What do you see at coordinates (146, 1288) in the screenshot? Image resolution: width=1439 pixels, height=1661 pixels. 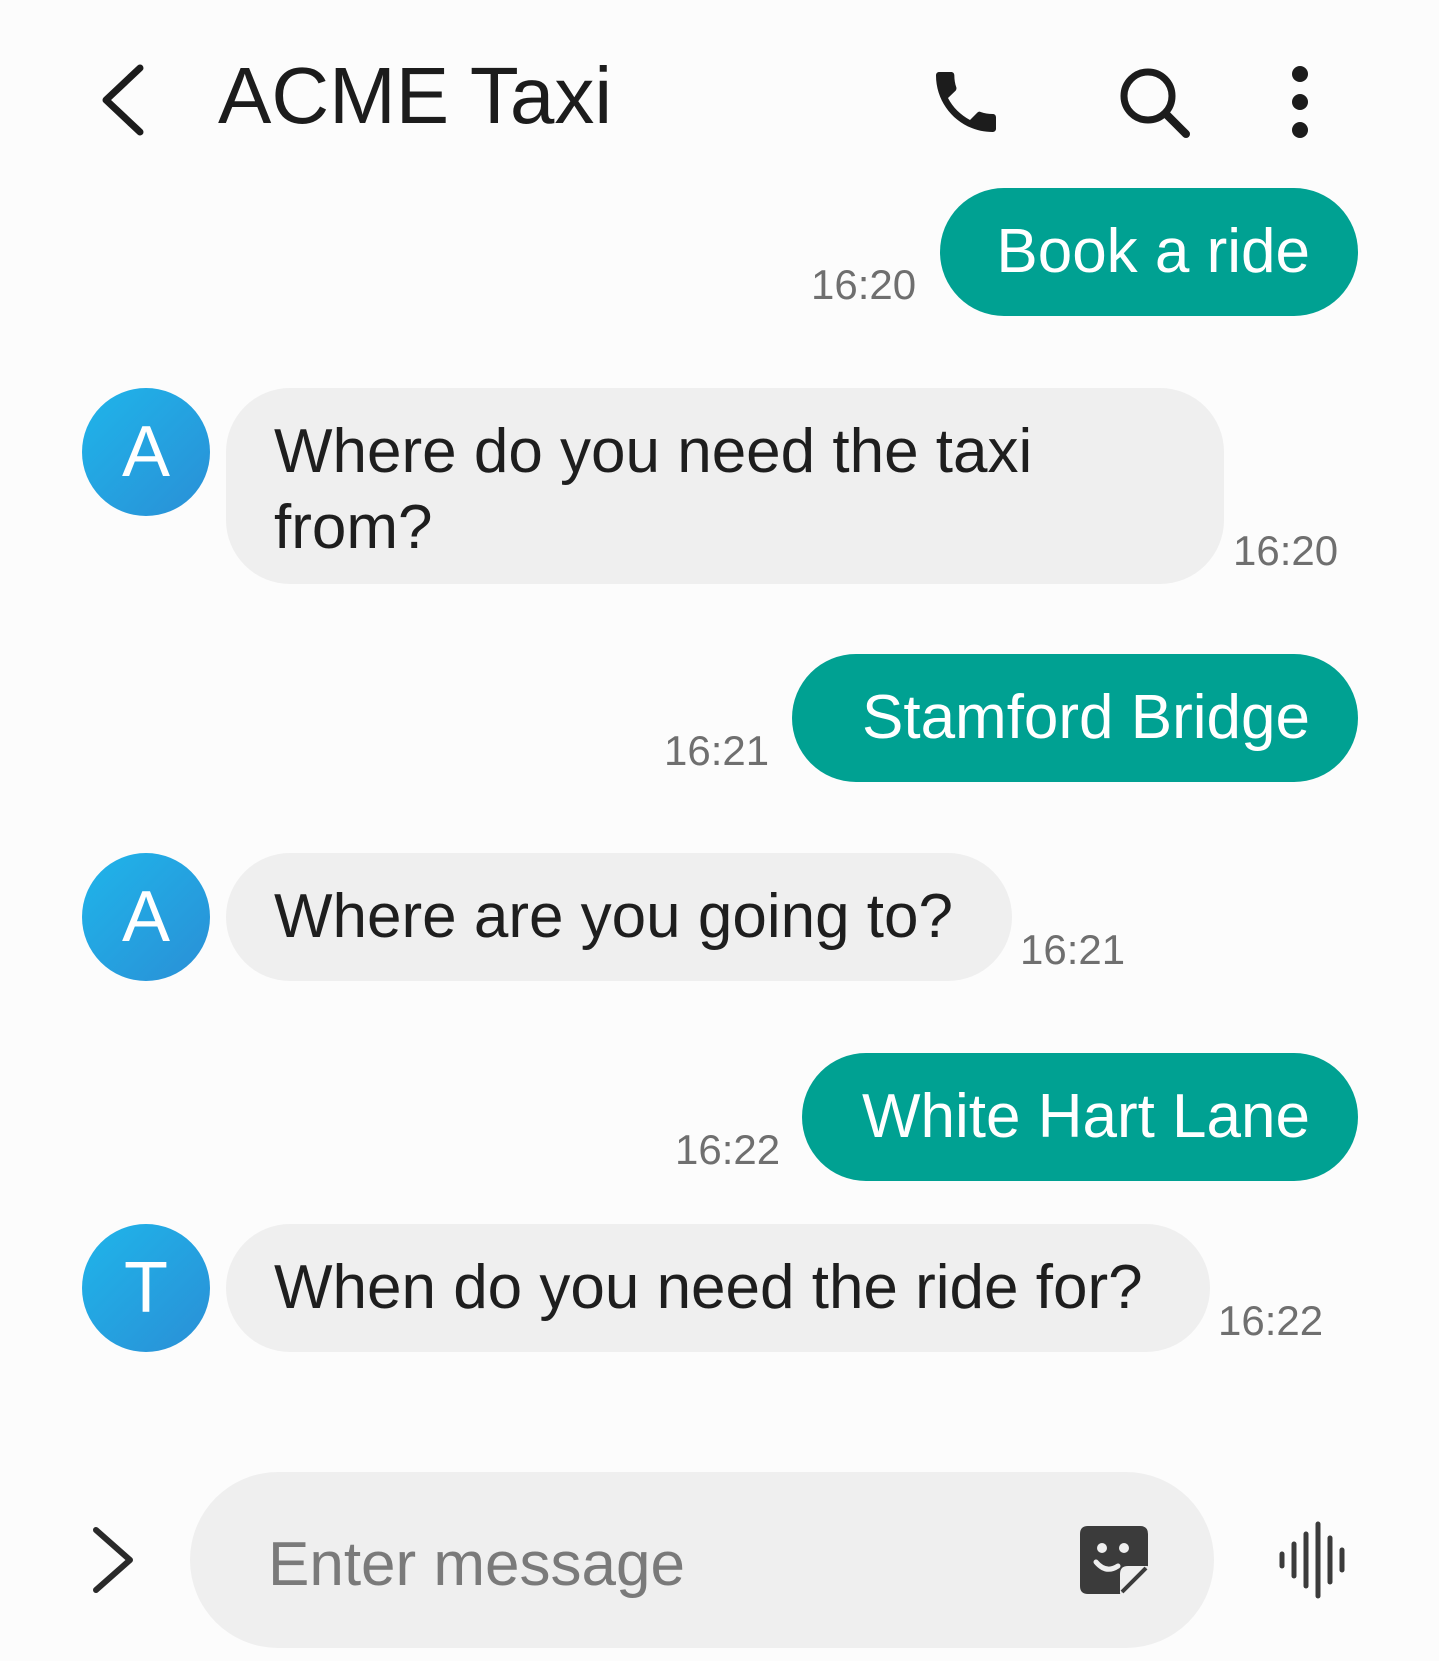 I see `avatar: T` at bounding box center [146, 1288].